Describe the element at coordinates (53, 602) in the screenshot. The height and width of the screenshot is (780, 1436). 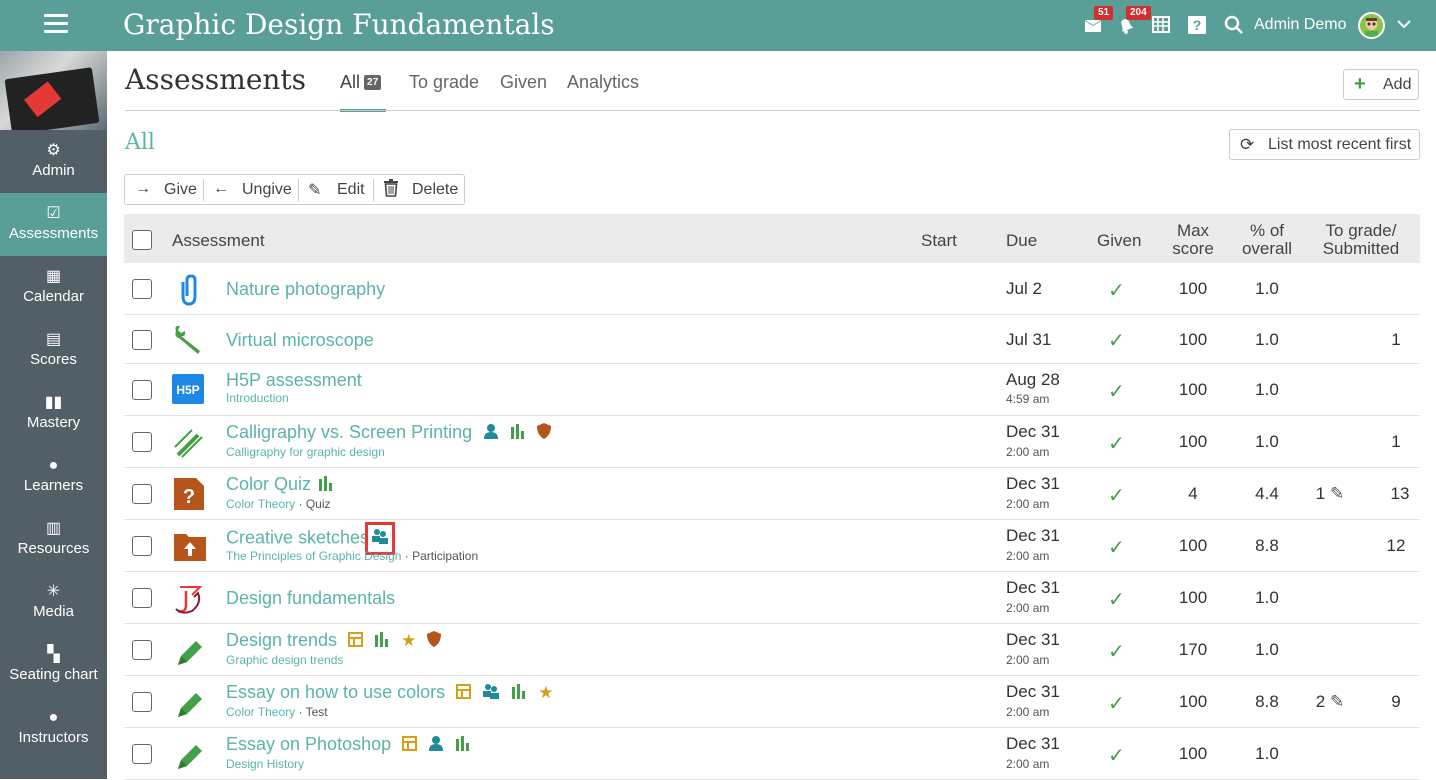
I see `sidebar-item-media: ✳ Media` at that location.